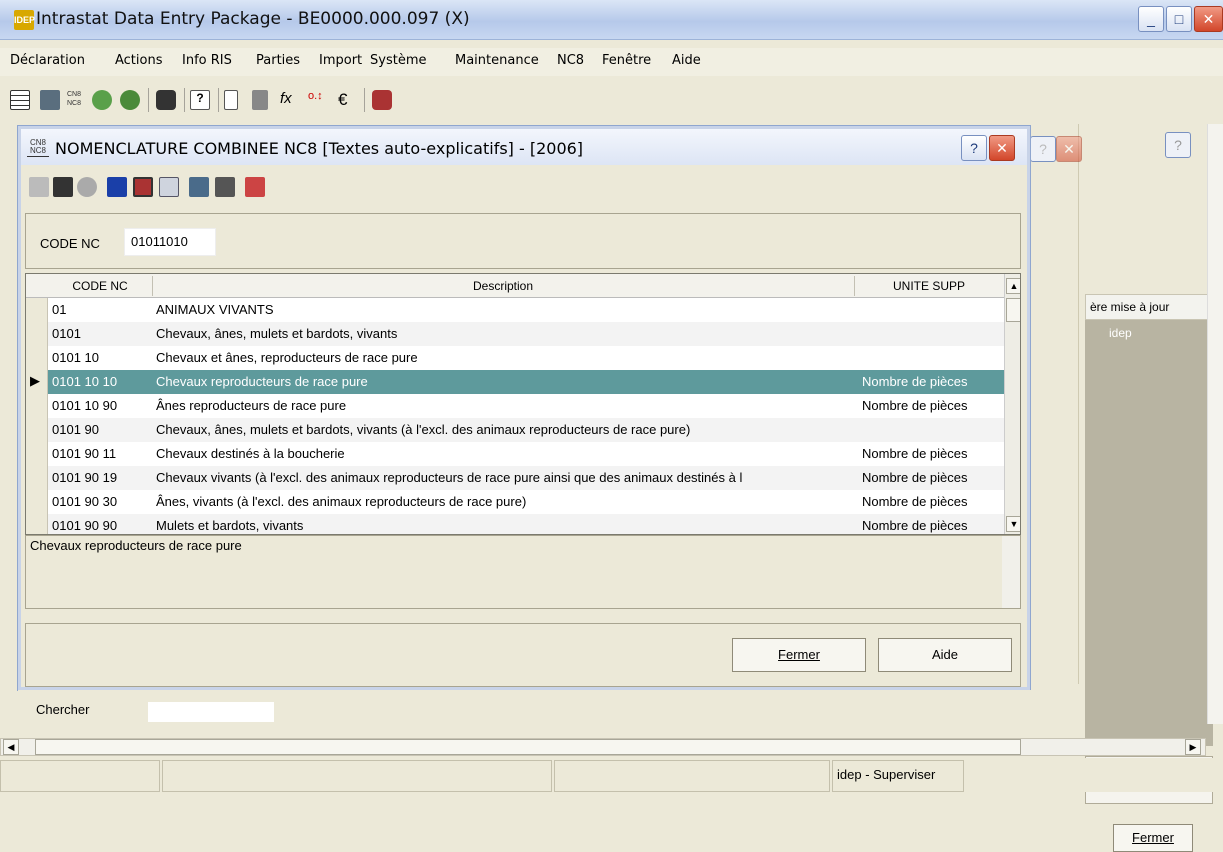 Image resolution: width=1223 pixels, height=852 pixels. I want to click on menu-info-ris: Info RIS, so click(207, 60).